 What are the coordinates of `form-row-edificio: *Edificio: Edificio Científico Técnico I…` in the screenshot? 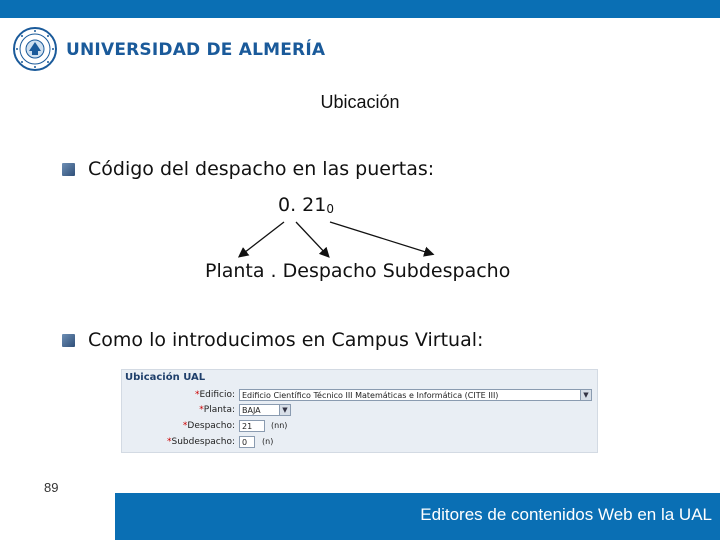 It's located at (359, 396).